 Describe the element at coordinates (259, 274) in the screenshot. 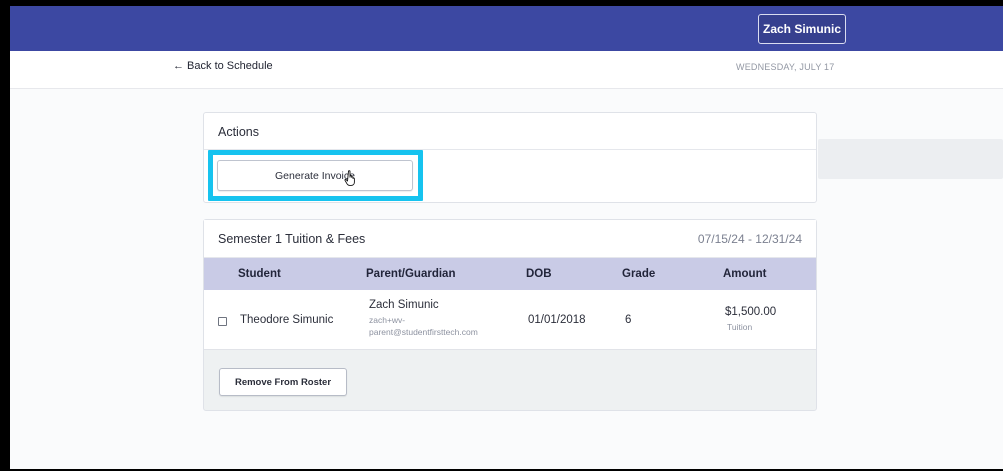

I see `column-header-student: Student` at that location.